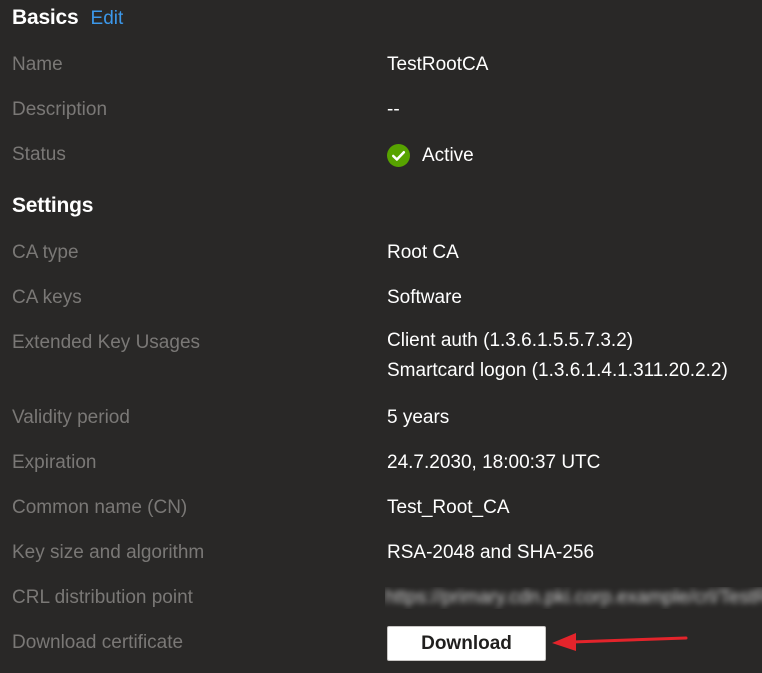 The height and width of the screenshot is (673, 762). What do you see at coordinates (424, 297) in the screenshot?
I see `ca-keys-value: Software` at bounding box center [424, 297].